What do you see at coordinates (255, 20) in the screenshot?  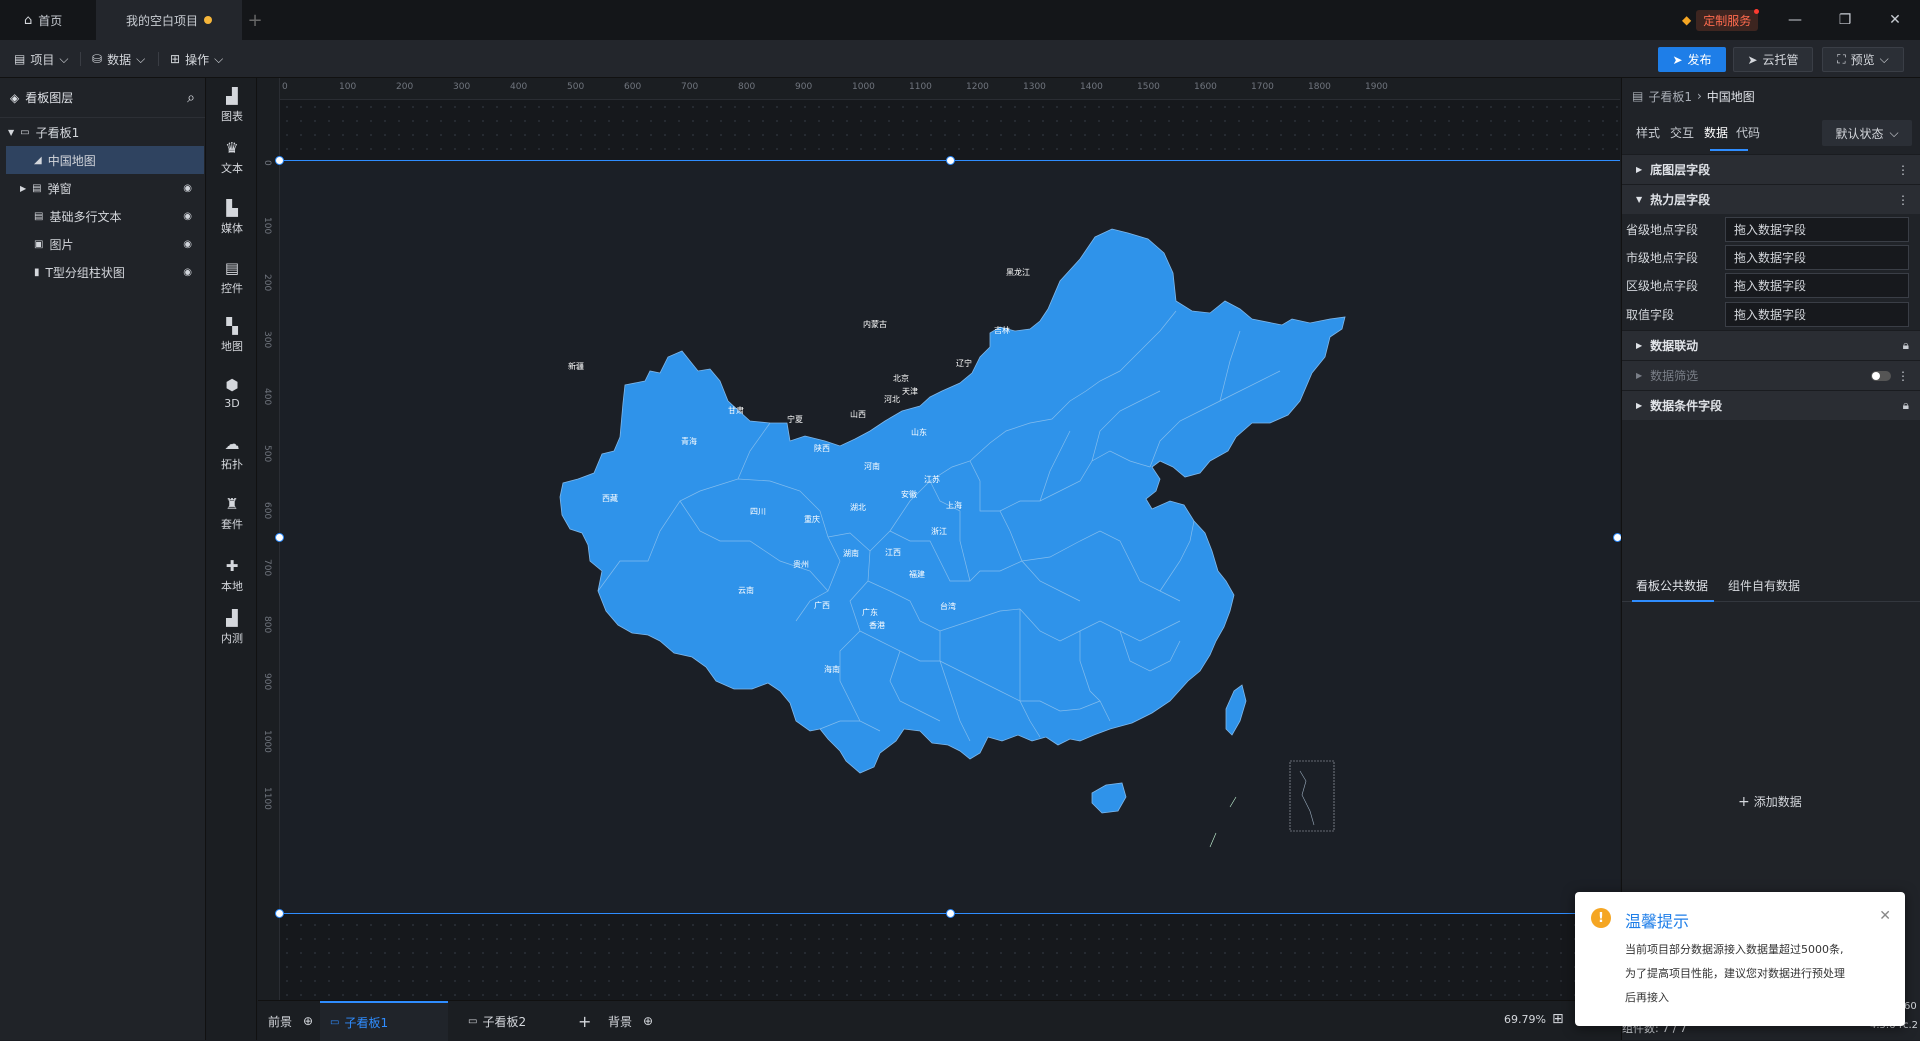 I see `new-tab-button: +` at bounding box center [255, 20].